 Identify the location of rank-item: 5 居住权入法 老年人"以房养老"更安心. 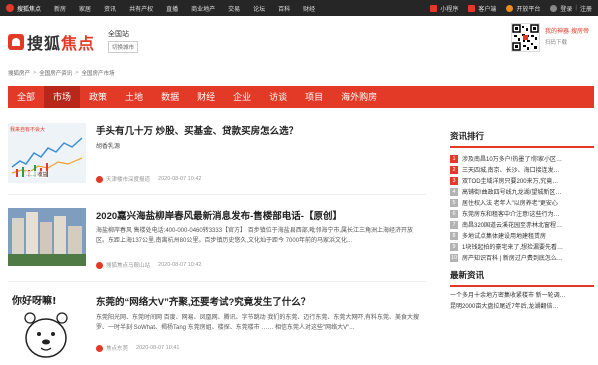
(522, 202).